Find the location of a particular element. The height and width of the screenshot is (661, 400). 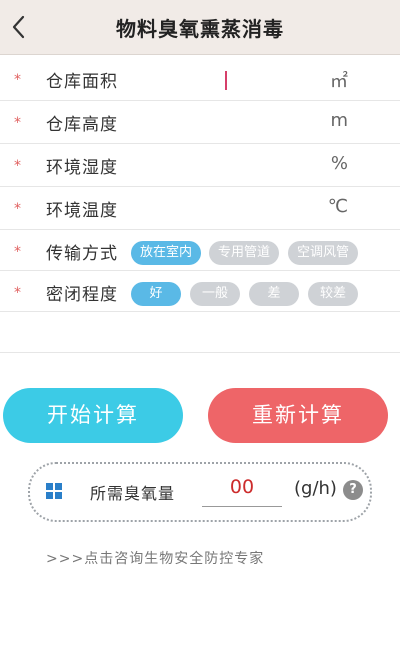

recalculate-button: 重新计算 is located at coordinates (298, 415).